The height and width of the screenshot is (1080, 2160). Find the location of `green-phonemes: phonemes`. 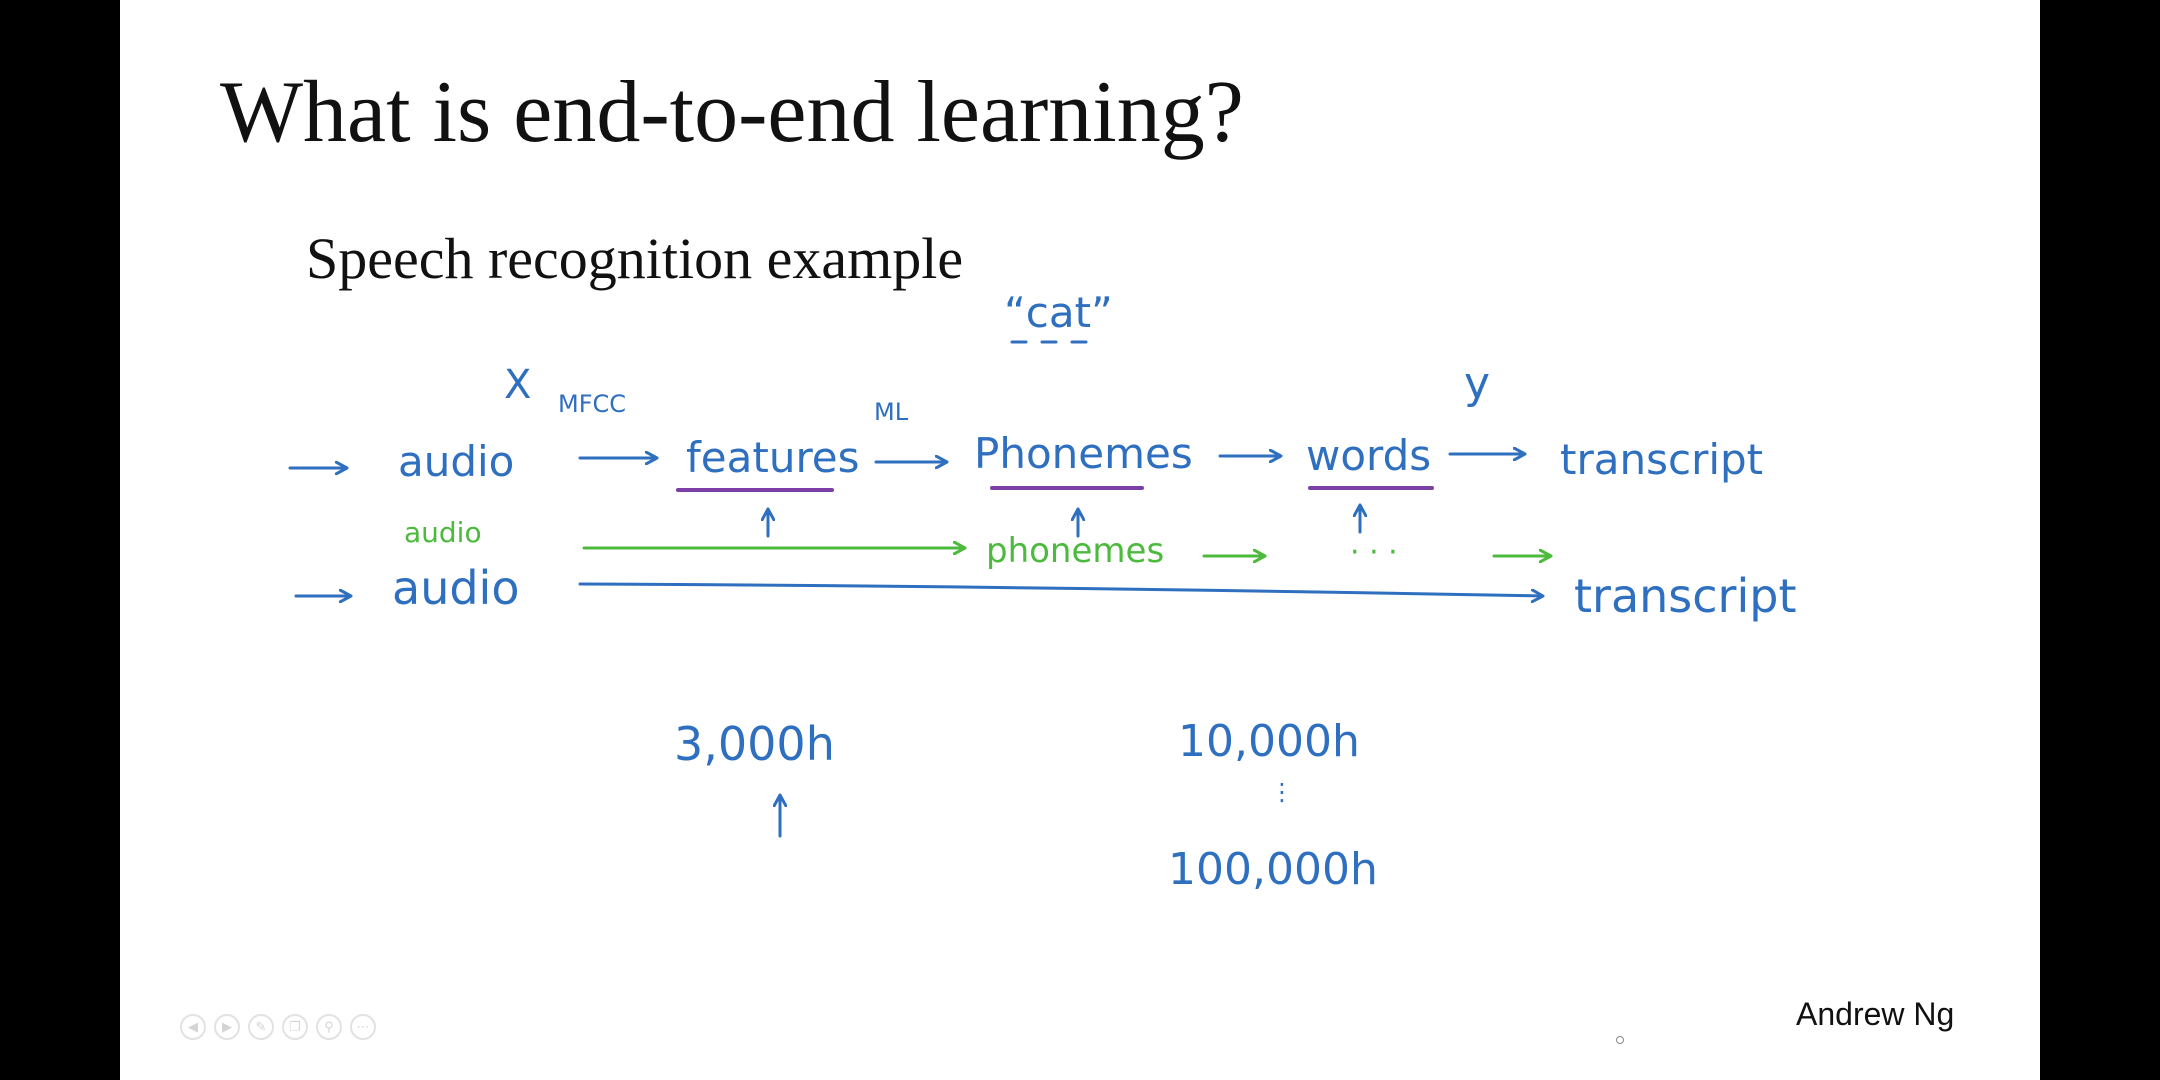

green-phonemes: phonemes is located at coordinates (1075, 551).